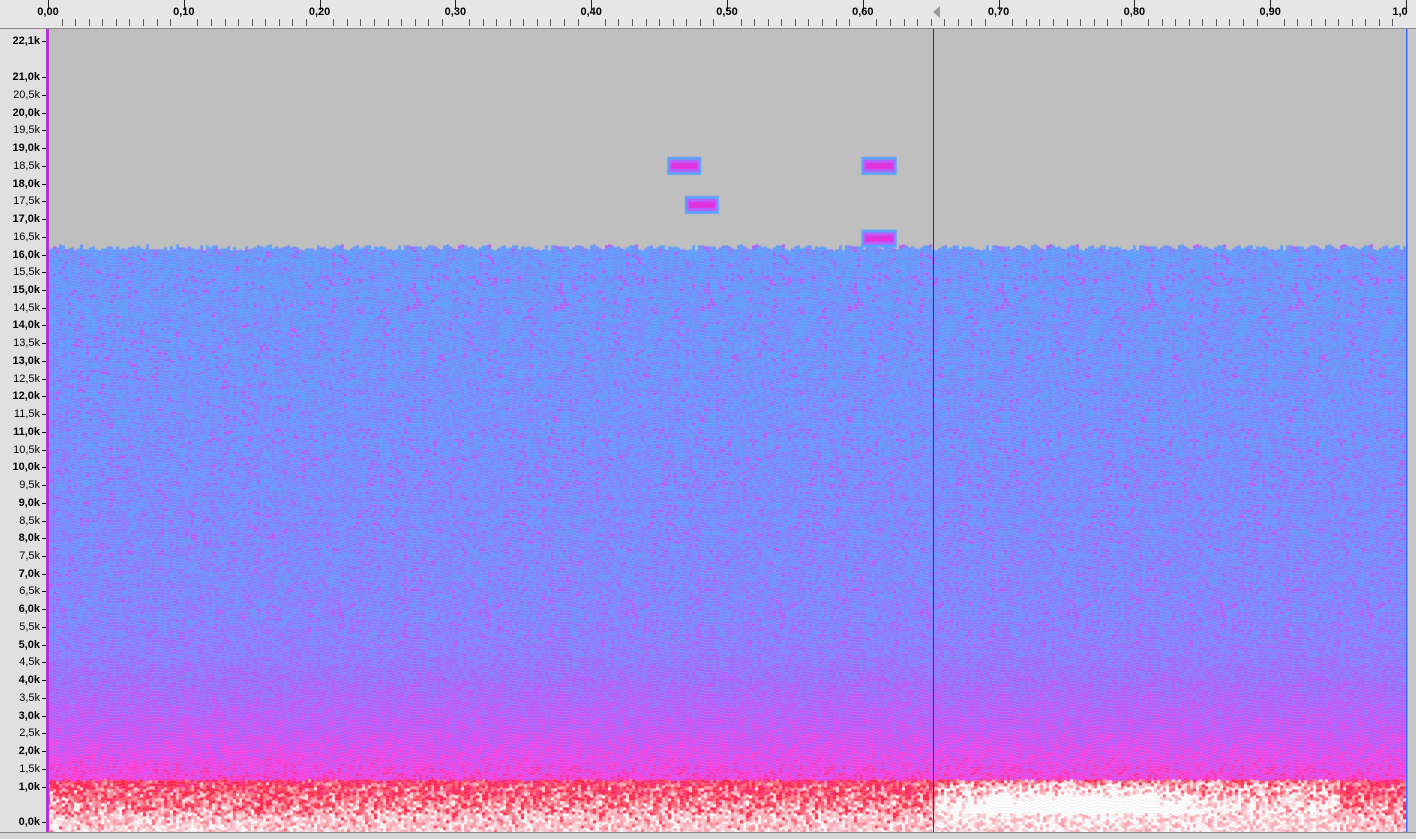 The image size is (1416, 839). I want to click on frequency-label: 6,0k, so click(29, 609).